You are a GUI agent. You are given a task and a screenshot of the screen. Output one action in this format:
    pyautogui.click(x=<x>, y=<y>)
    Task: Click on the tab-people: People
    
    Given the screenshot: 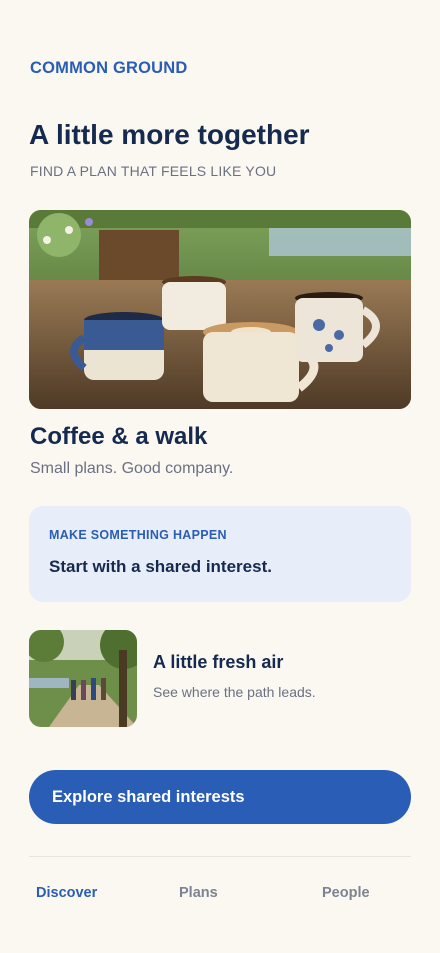 What is the action you would take?
    pyautogui.click(x=346, y=893)
    